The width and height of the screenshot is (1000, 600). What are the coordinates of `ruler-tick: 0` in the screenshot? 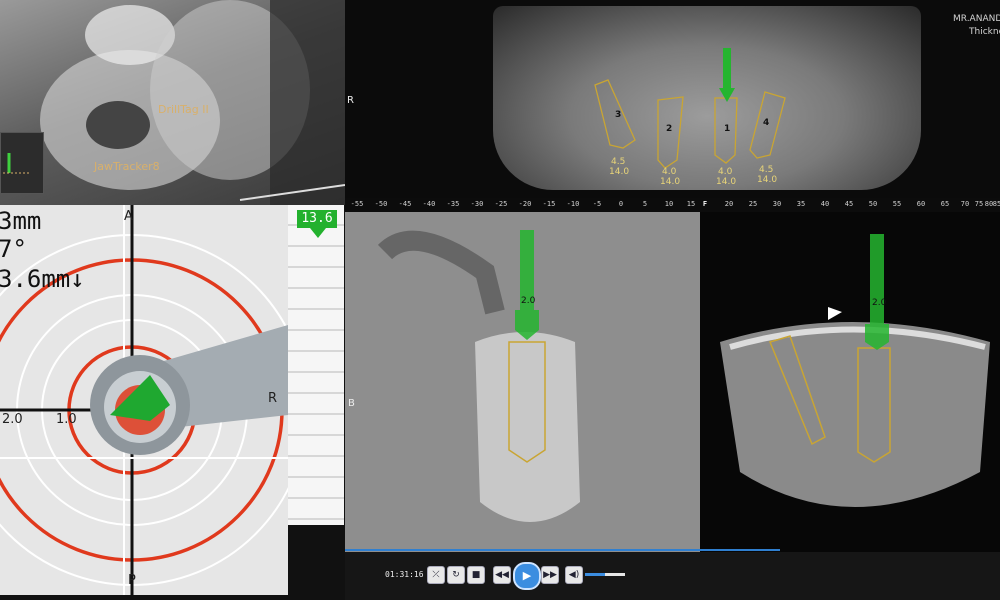 It's located at (621, 204).